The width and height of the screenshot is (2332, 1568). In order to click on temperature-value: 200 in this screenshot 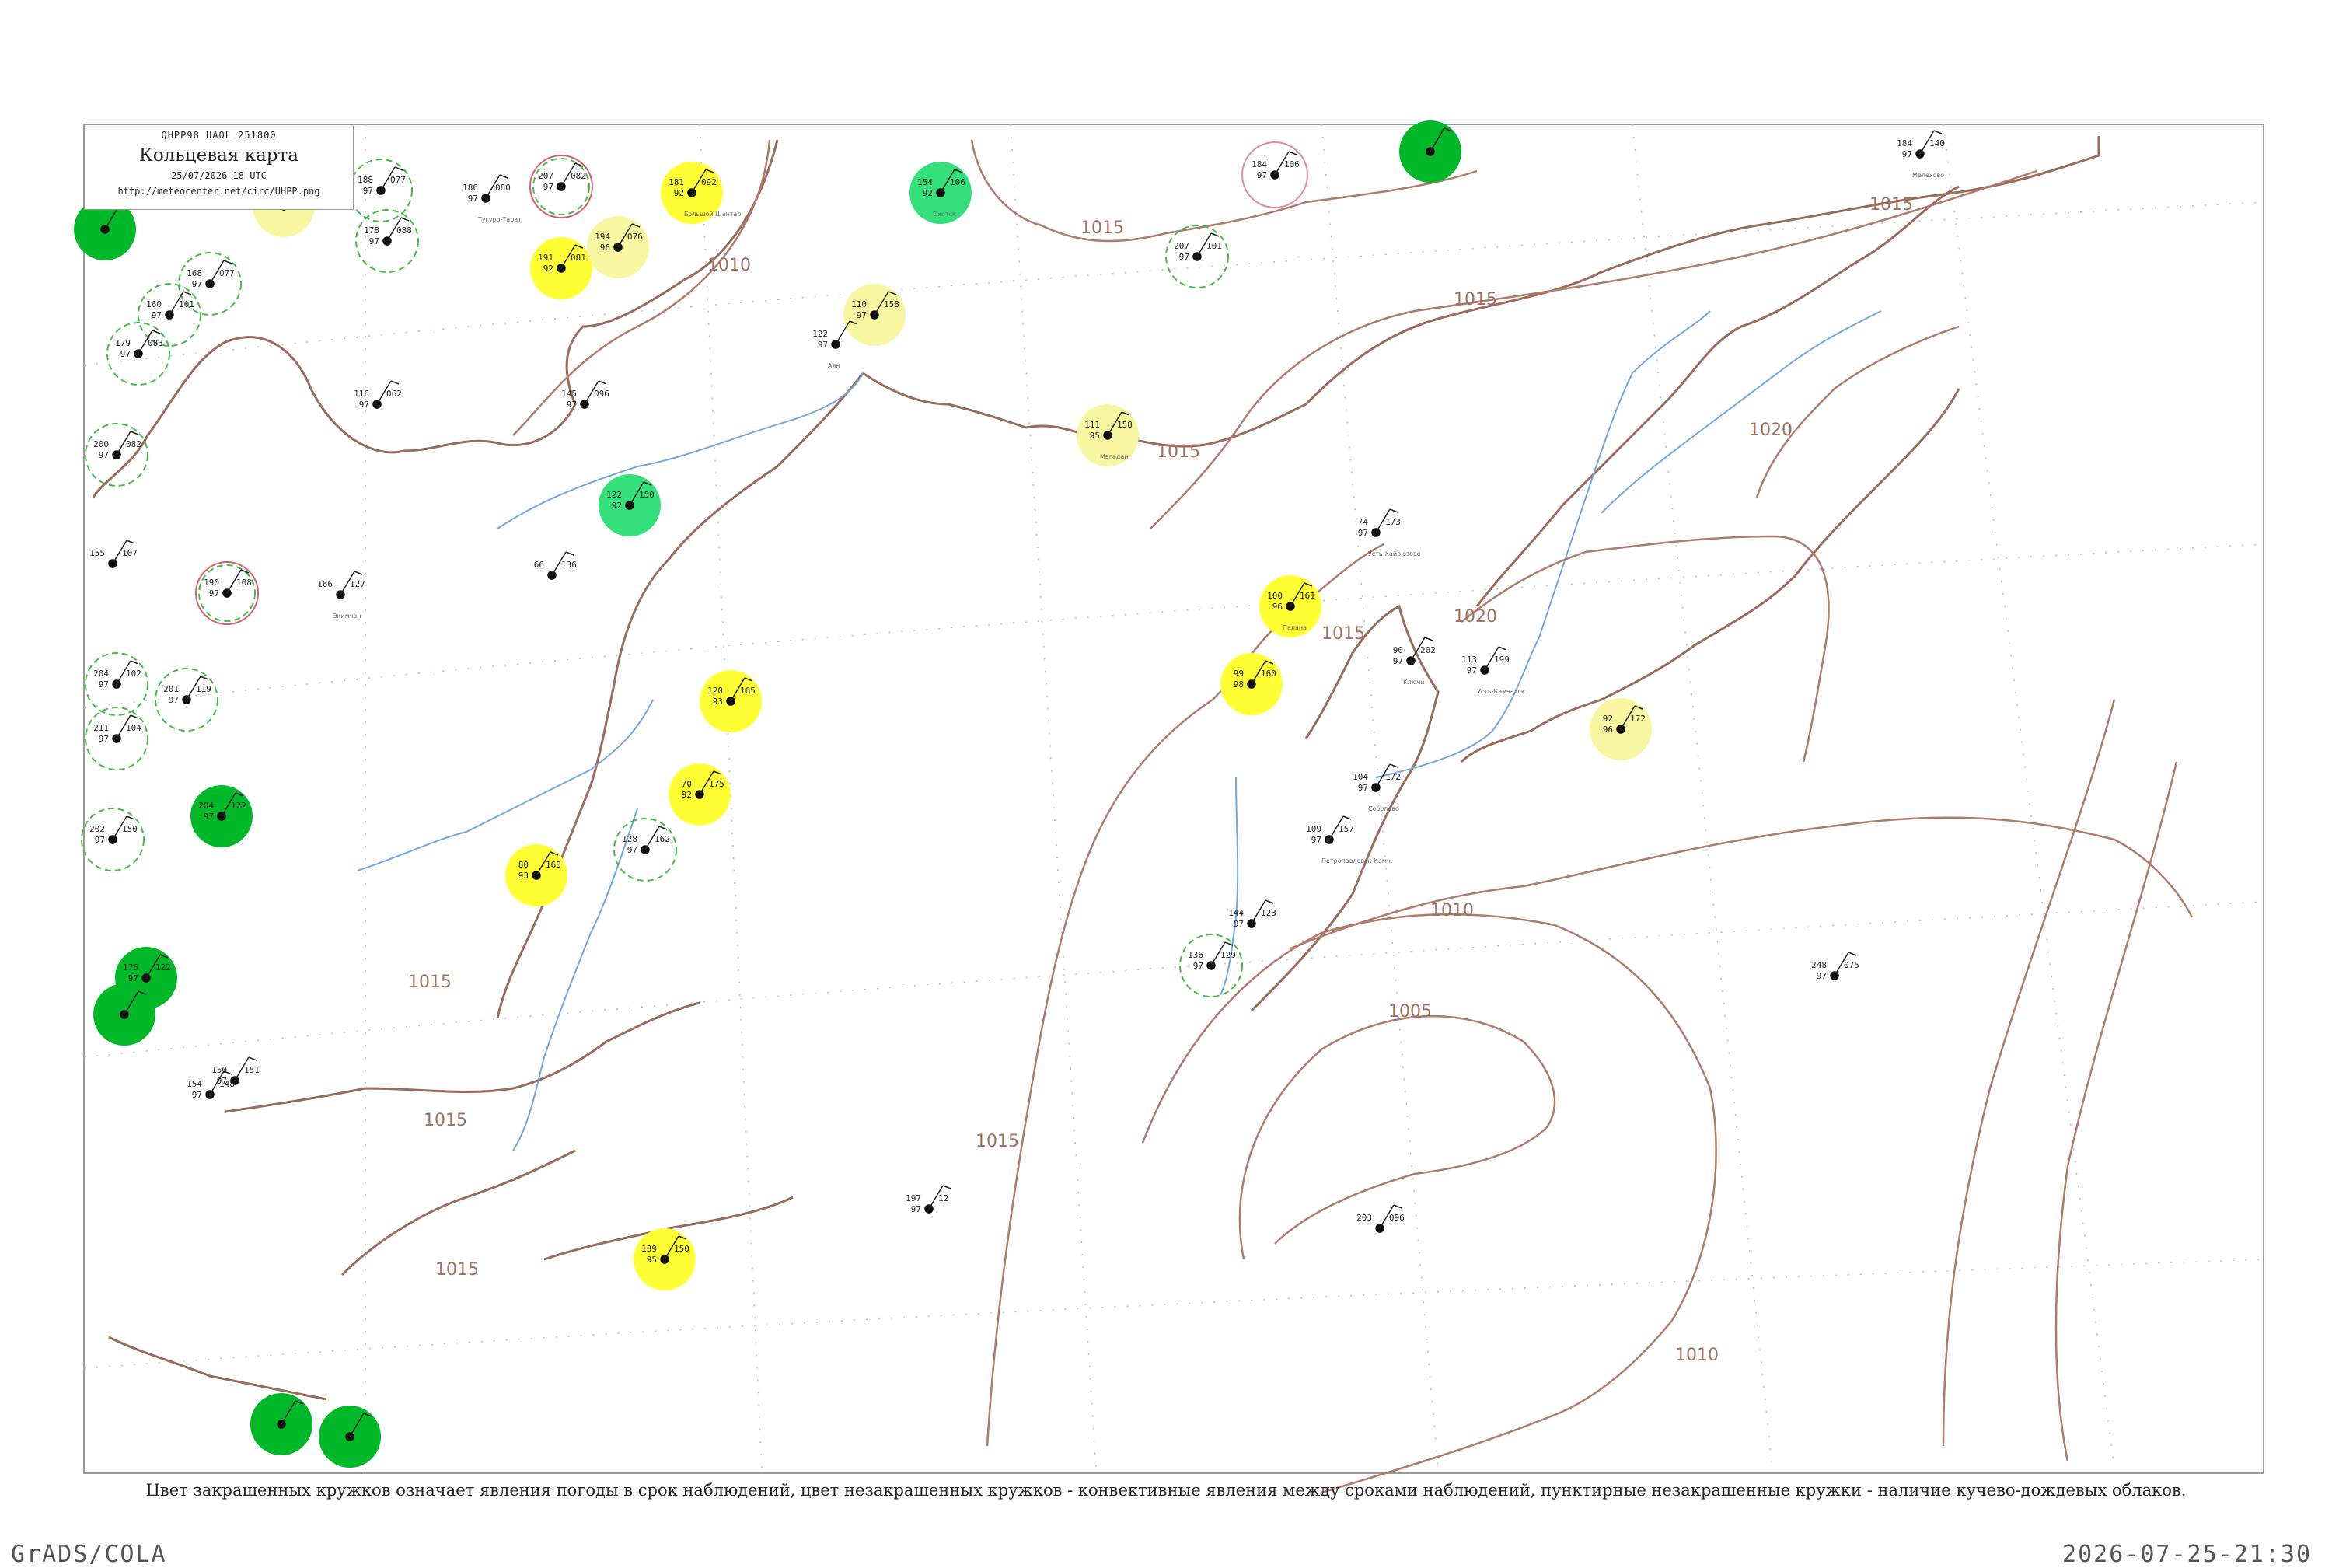, I will do `click(101, 444)`.